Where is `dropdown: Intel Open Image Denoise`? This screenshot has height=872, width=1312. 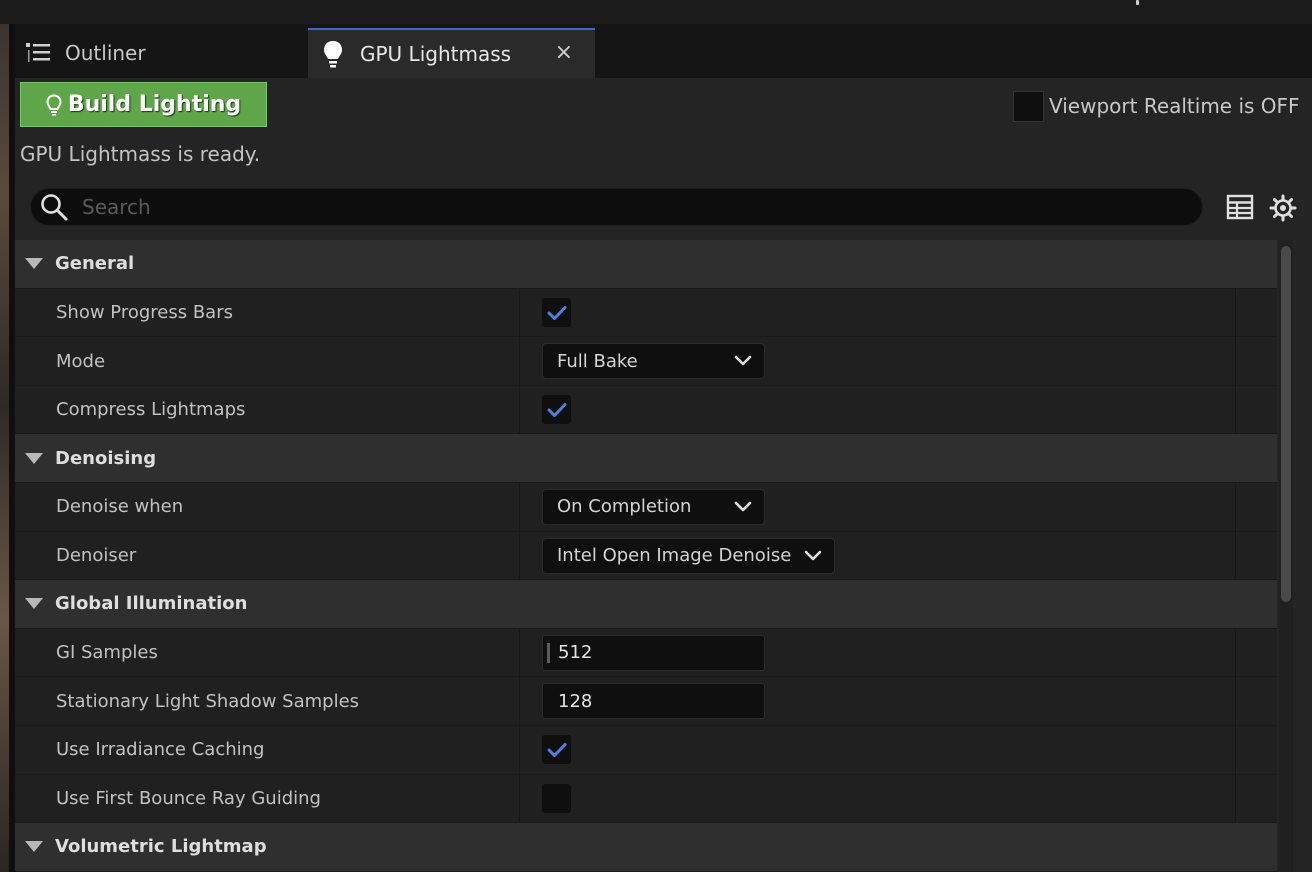
dropdown: Intel Open Image Denoise is located at coordinates (688, 555).